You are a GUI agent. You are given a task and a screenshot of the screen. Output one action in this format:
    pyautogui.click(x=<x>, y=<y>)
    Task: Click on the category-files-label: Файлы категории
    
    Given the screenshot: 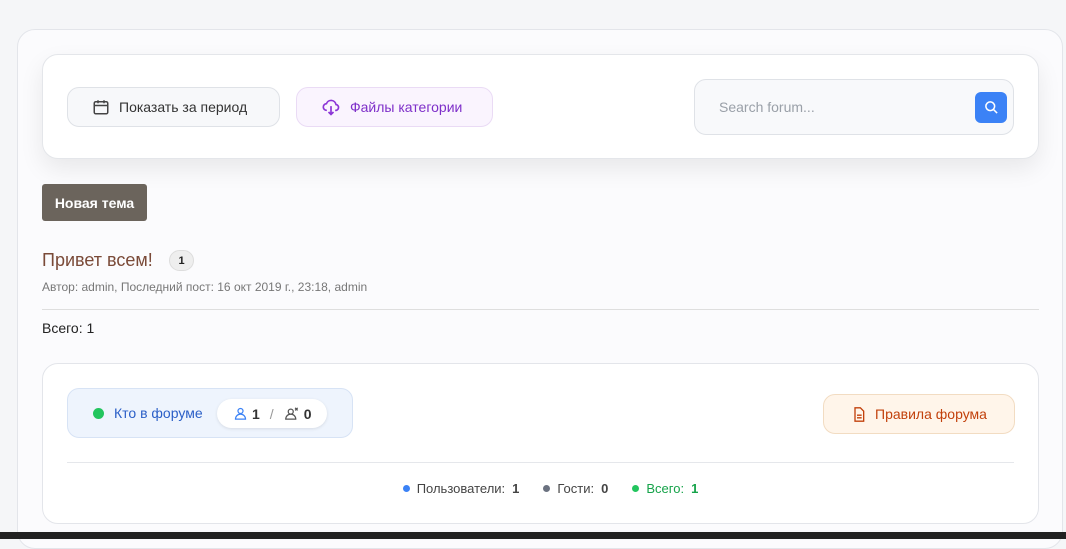 What is the action you would take?
    pyautogui.click(x=406, y=107)
    